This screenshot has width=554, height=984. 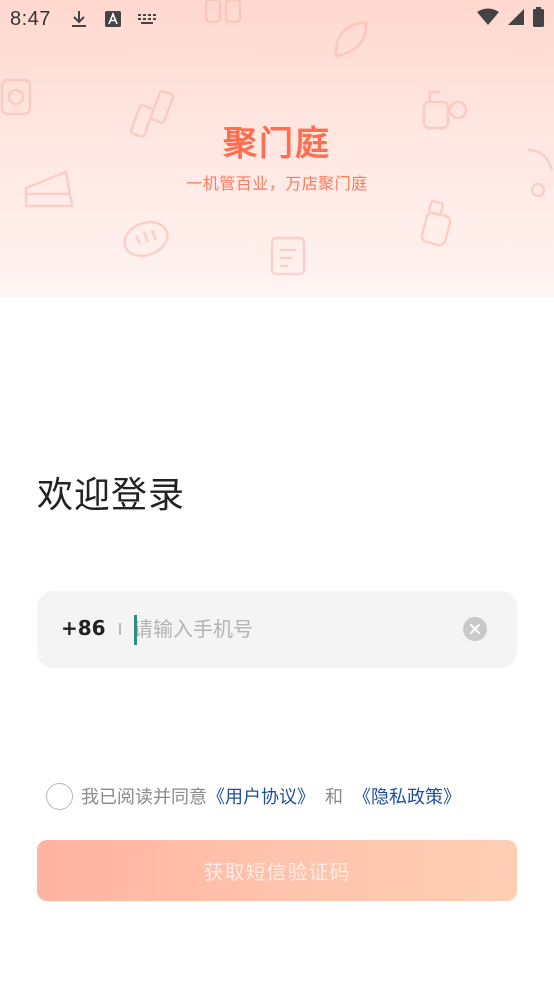 I want to click on bottle-icon, so click(x=436, y=223).